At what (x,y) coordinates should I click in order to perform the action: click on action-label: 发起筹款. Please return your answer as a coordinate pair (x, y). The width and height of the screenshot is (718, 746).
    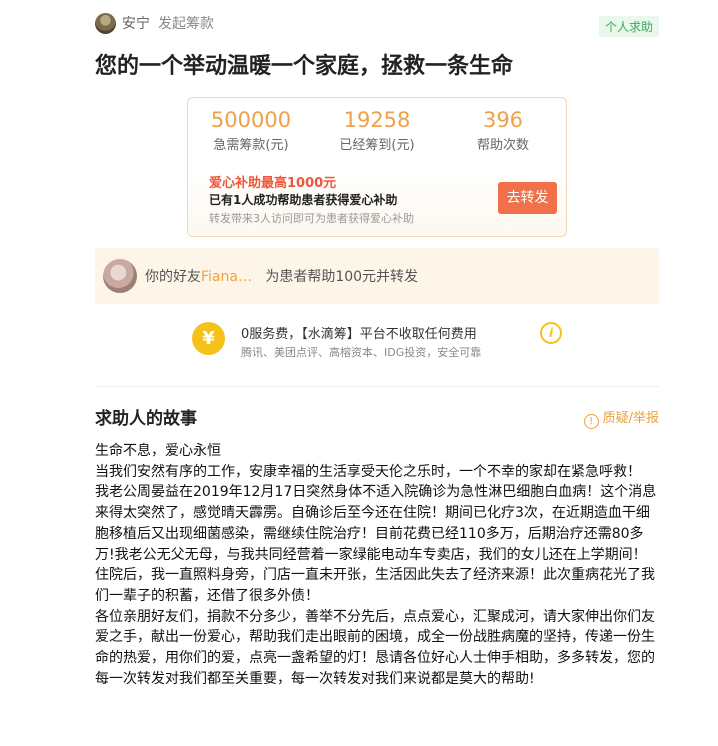
    Looking at the image, I should click on (186, 24).